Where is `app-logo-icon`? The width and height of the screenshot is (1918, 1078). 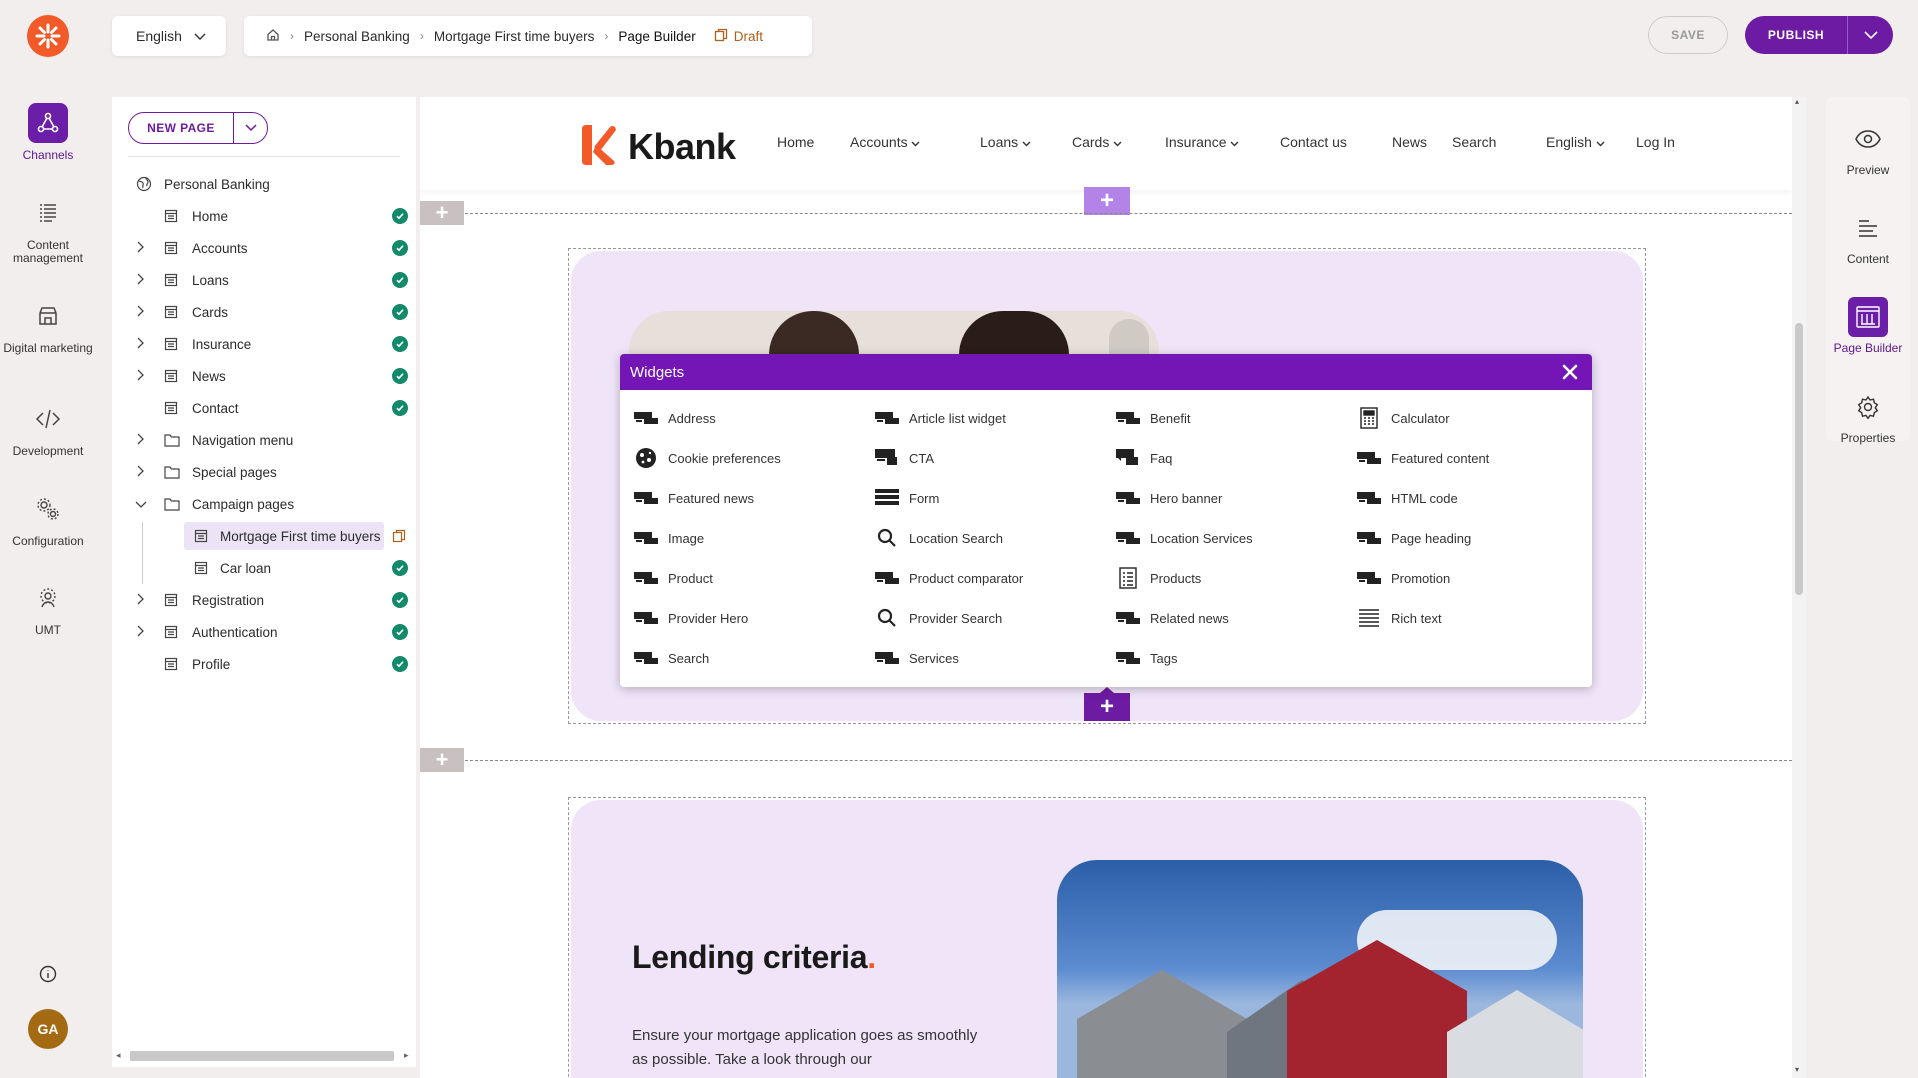
app-logo-icon is located at coordinates (48, 36).